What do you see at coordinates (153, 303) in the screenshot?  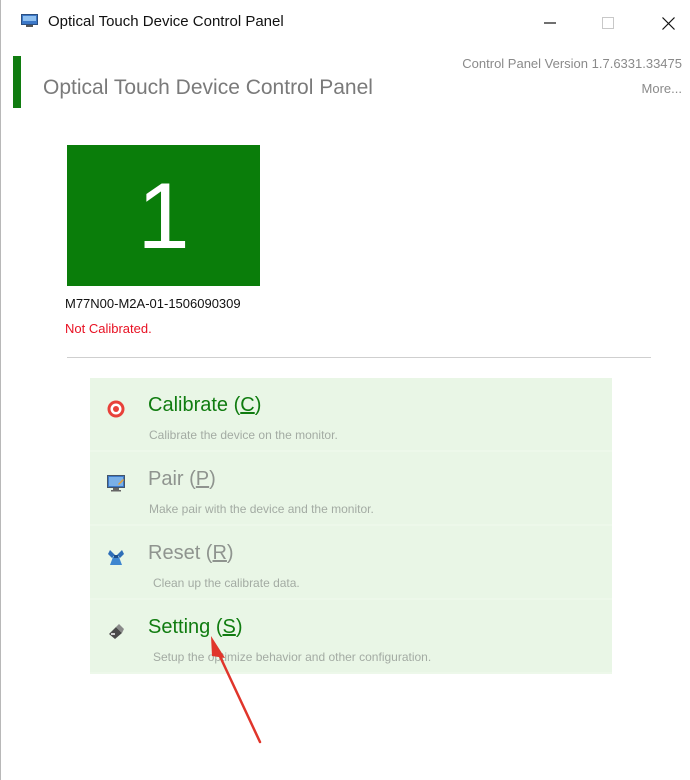 I see `device-id: M77N00-M2A-01-1506090309` at bounding box center [153, 303].